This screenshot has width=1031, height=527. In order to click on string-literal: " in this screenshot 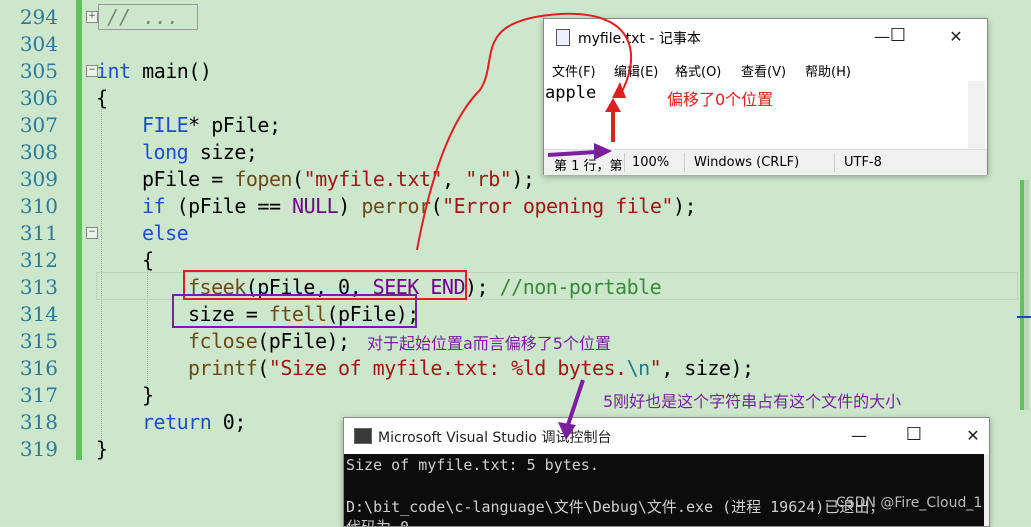, I will do `click(655, 368)`.